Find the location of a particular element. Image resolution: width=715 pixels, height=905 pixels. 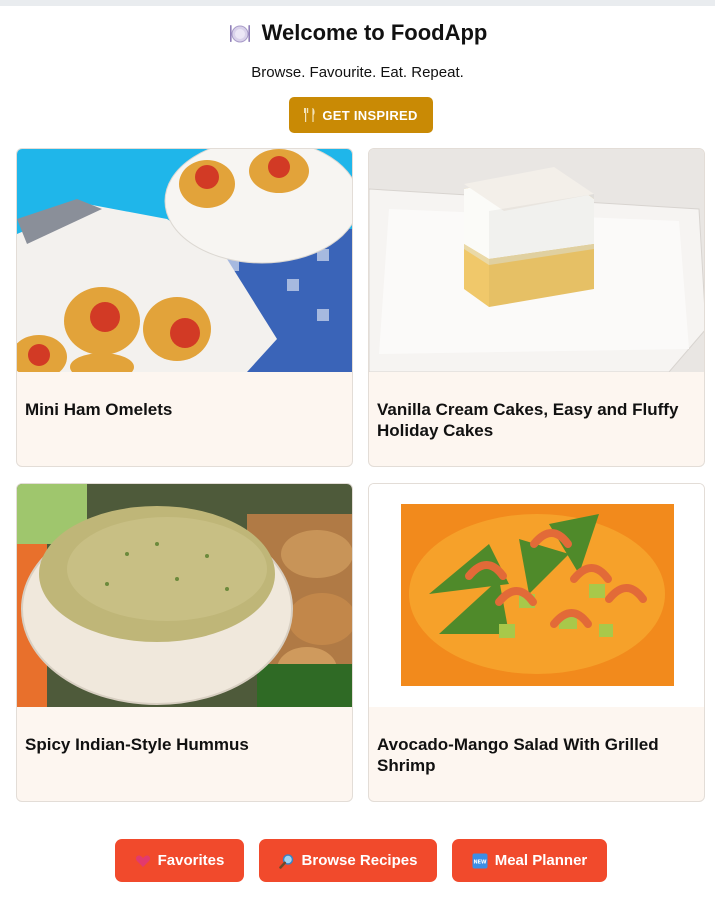

get-inspired-button: GET INSPIRED is located at coordinates (361, 115).